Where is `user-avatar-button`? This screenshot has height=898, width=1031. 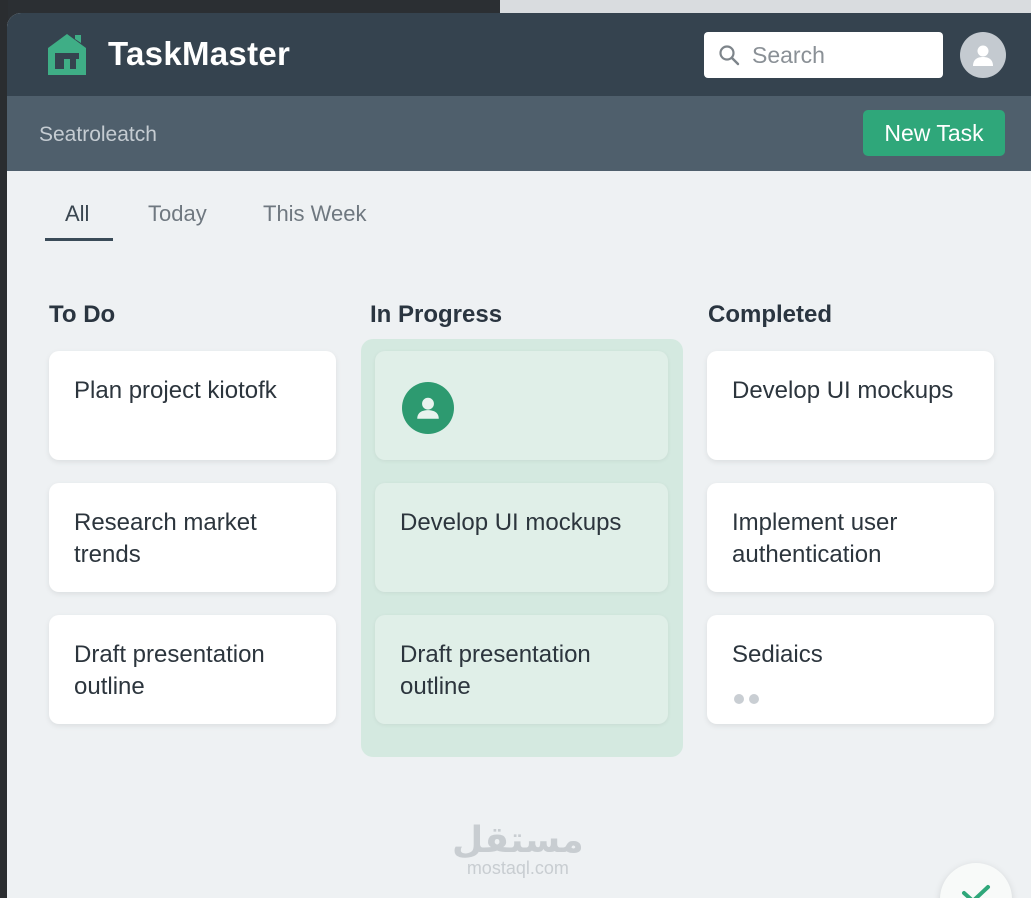 user-avatar-button is located at coordinates (983, 55).